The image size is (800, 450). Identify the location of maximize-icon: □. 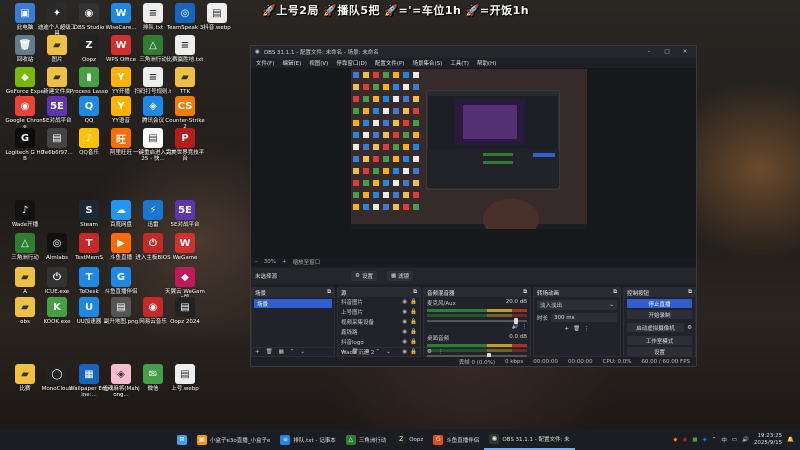
(667, 52).